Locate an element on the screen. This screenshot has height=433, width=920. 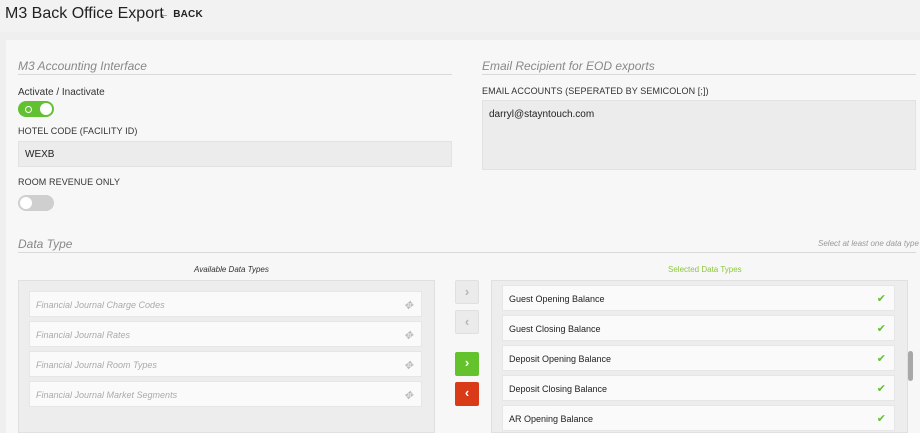
list-item-label: Financial Journal Rates is located at coordinates (83, 335).